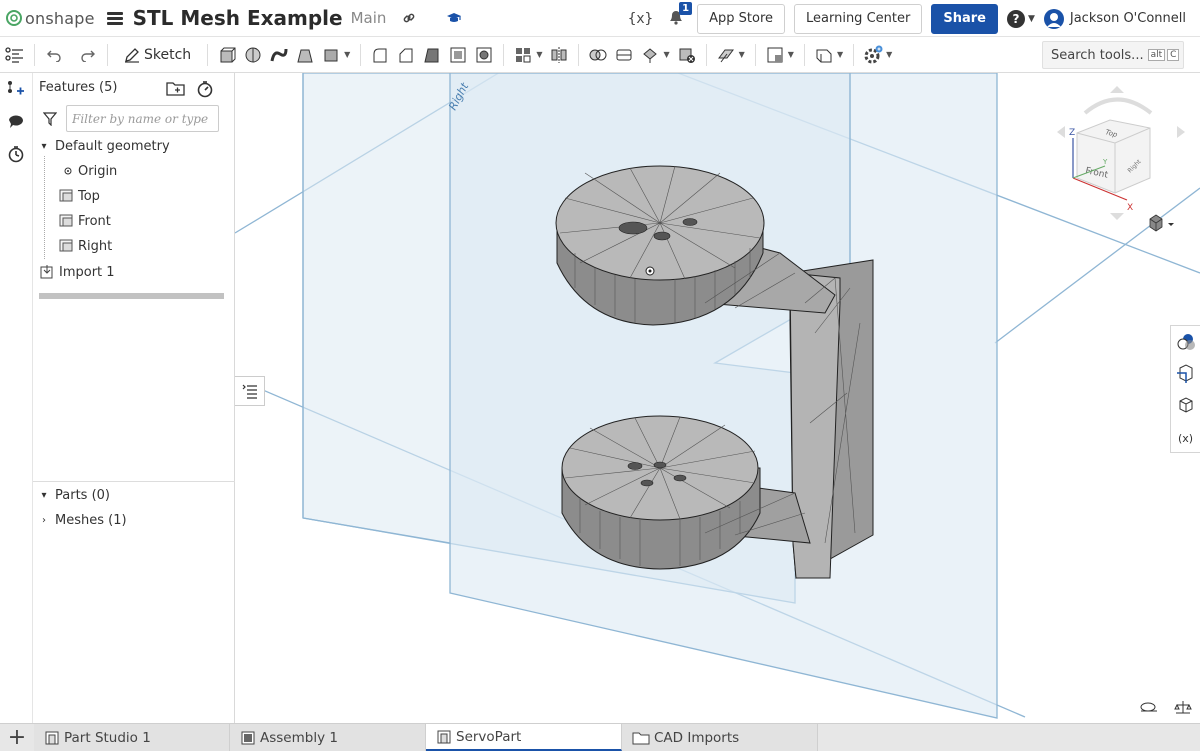 The width and height of the screenshot is (1200, 751). I want to click on section-view-icon, so click(1185, 374).